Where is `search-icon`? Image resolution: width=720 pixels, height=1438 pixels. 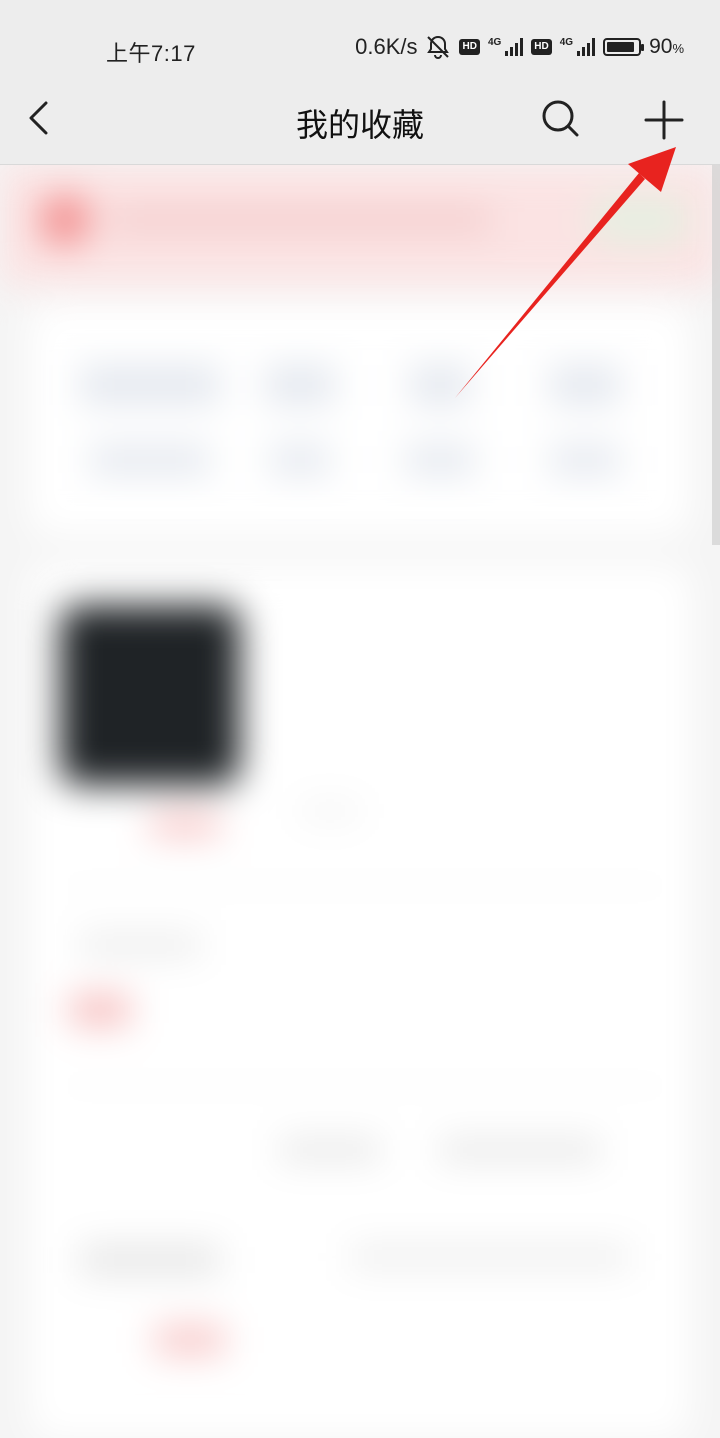 search-icon is located at coordinates (560, 118).